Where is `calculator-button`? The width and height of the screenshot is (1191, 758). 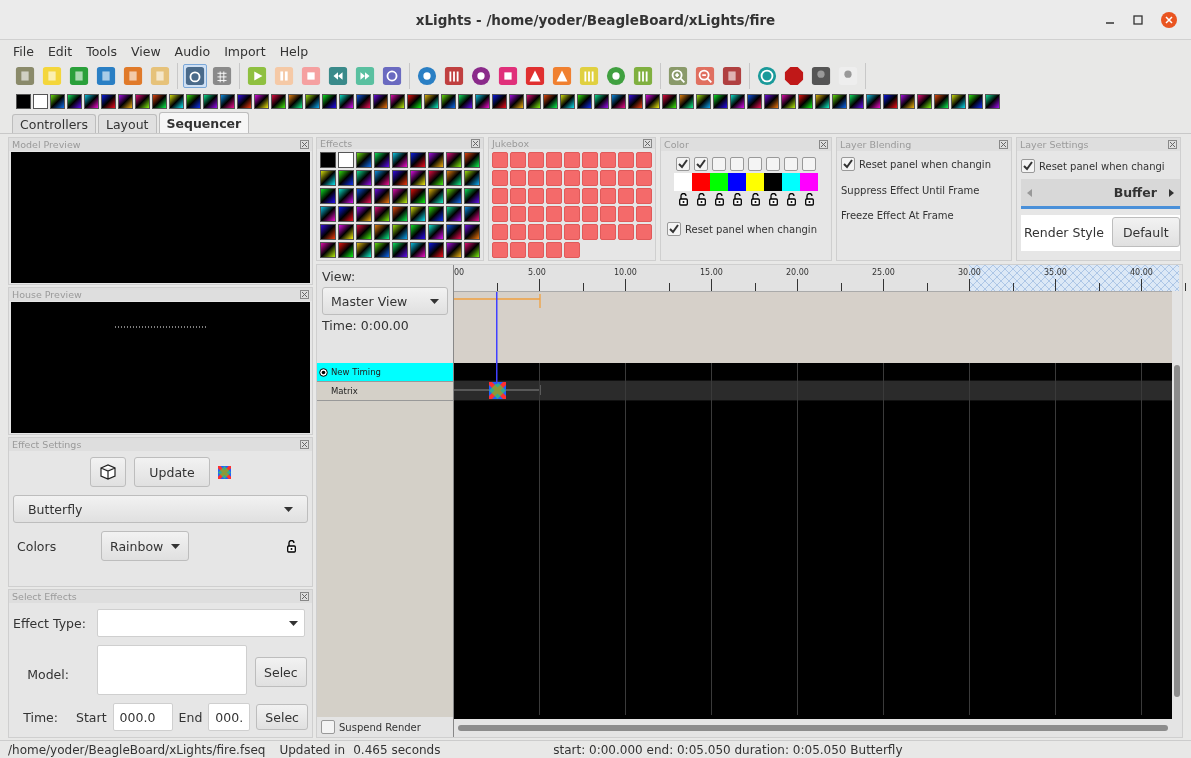 calculator-button is located at coordinates (222, 76).